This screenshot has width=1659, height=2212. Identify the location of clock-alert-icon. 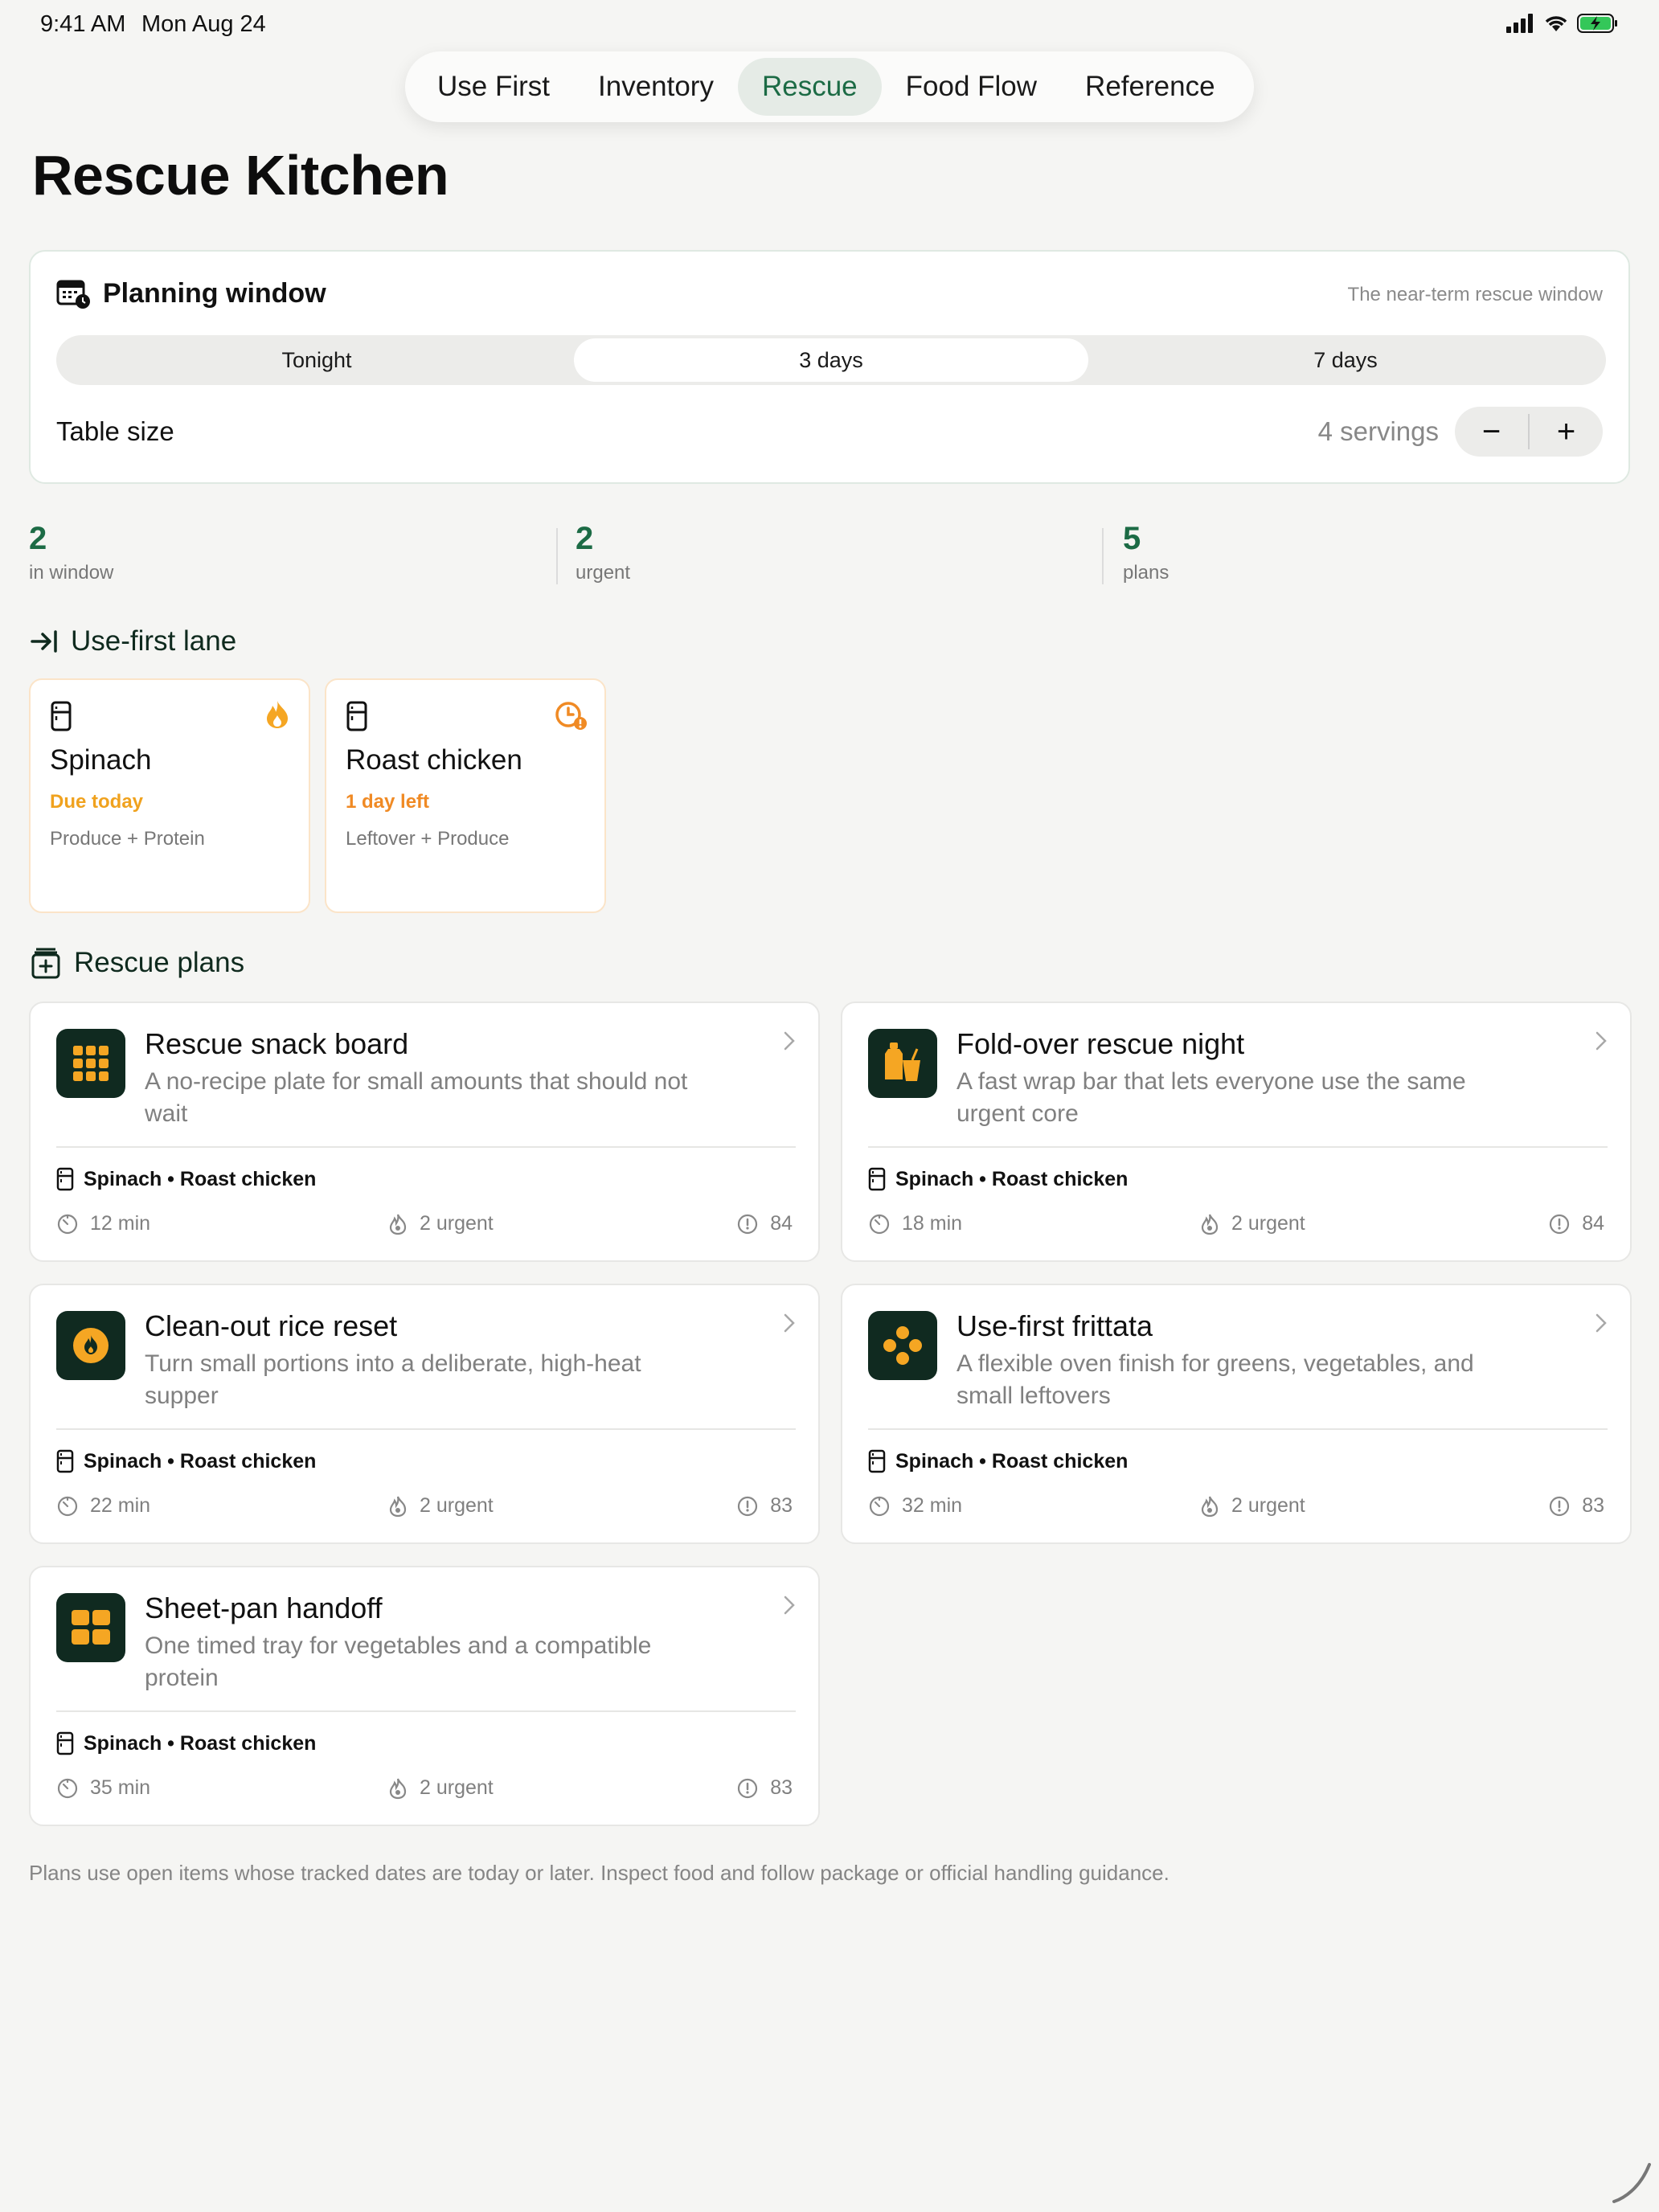
(571, 716).